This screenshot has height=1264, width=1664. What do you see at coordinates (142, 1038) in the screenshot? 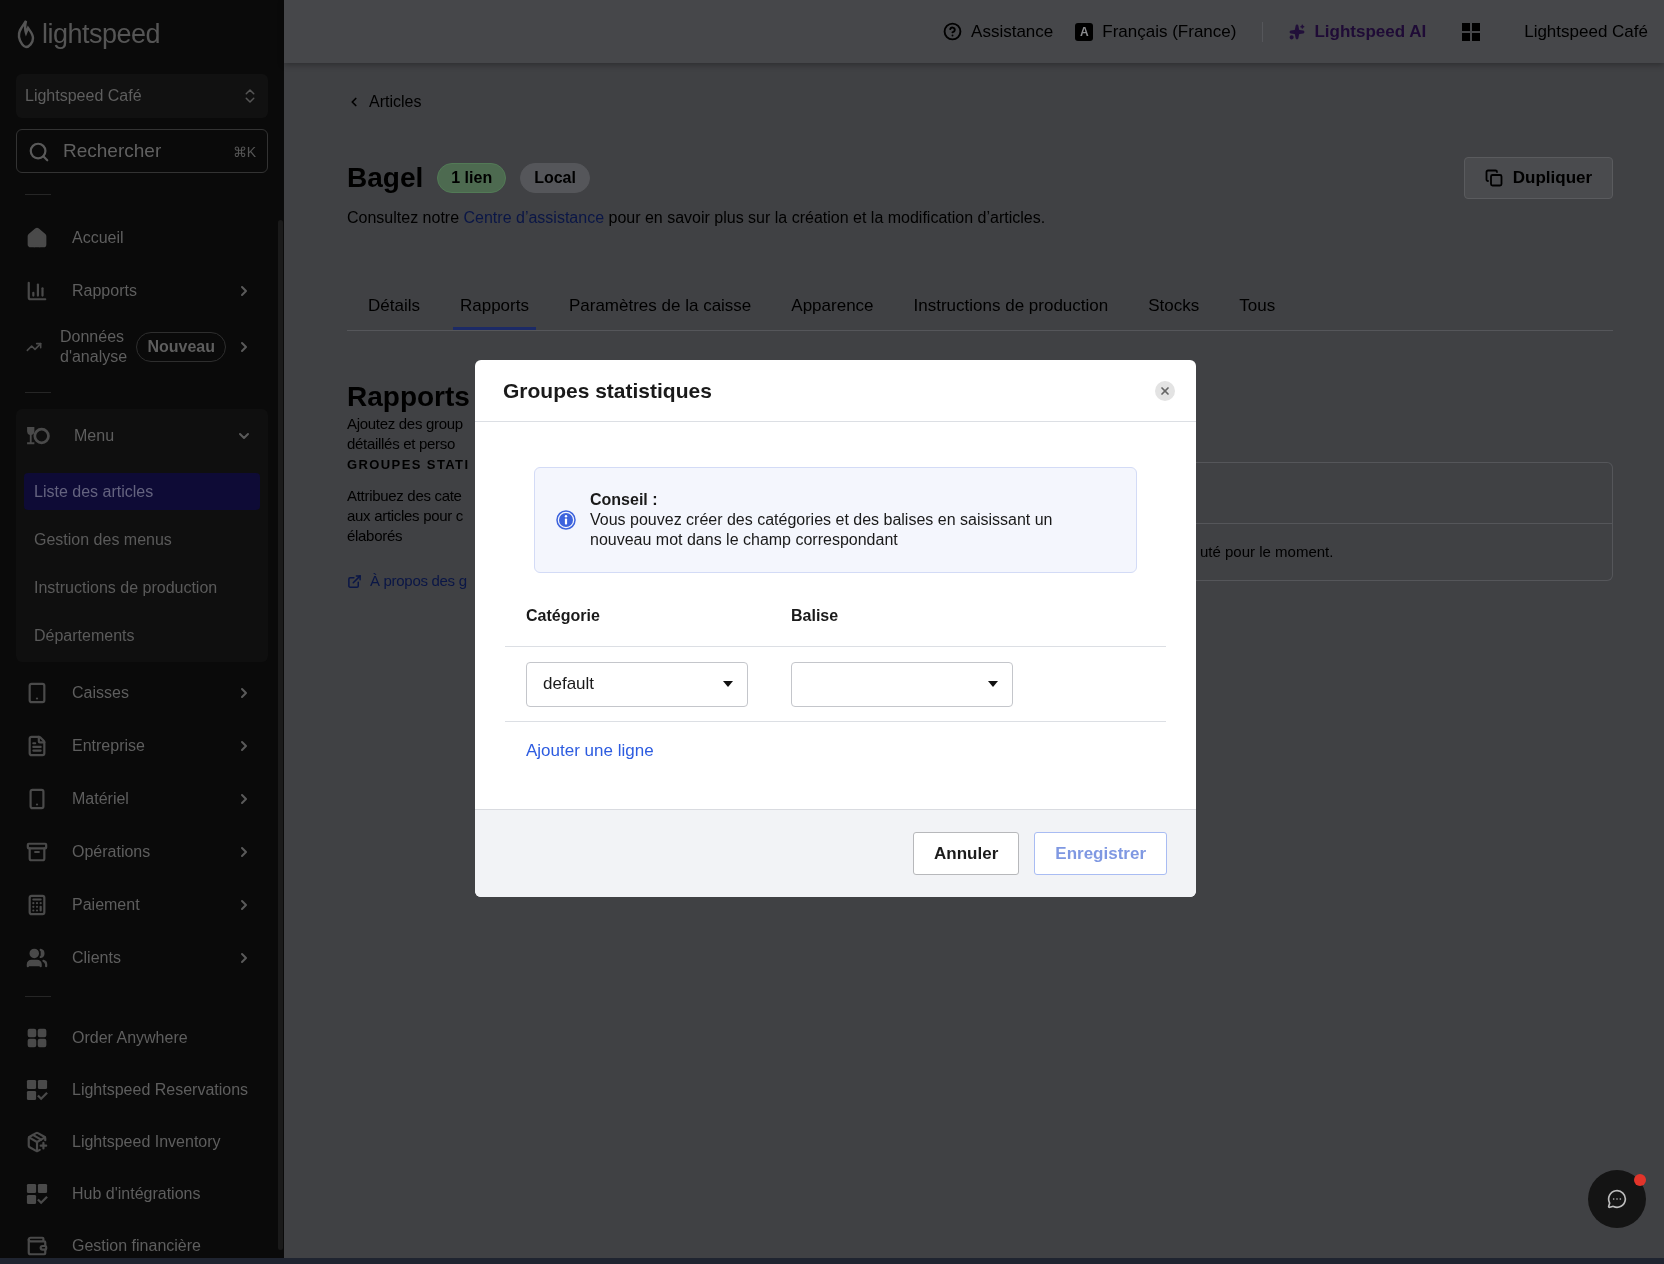
I see `nav-item: Order Anywhere` at bounding box center [142, 1038].